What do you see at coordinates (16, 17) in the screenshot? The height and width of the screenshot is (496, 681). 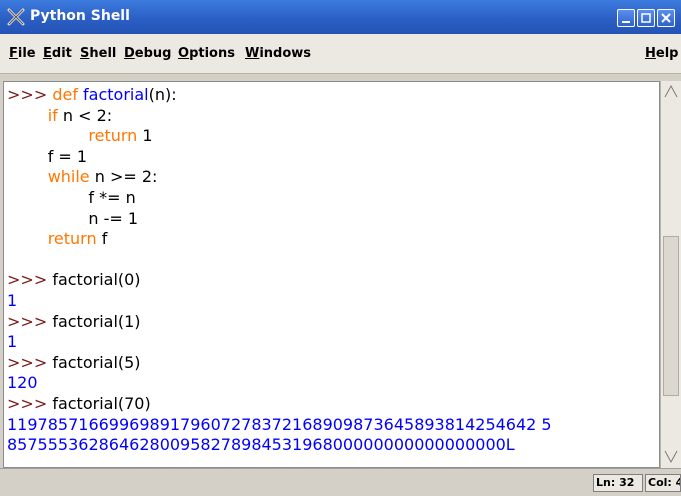 I see `x-app-icon` at bounding box center [16, 17].